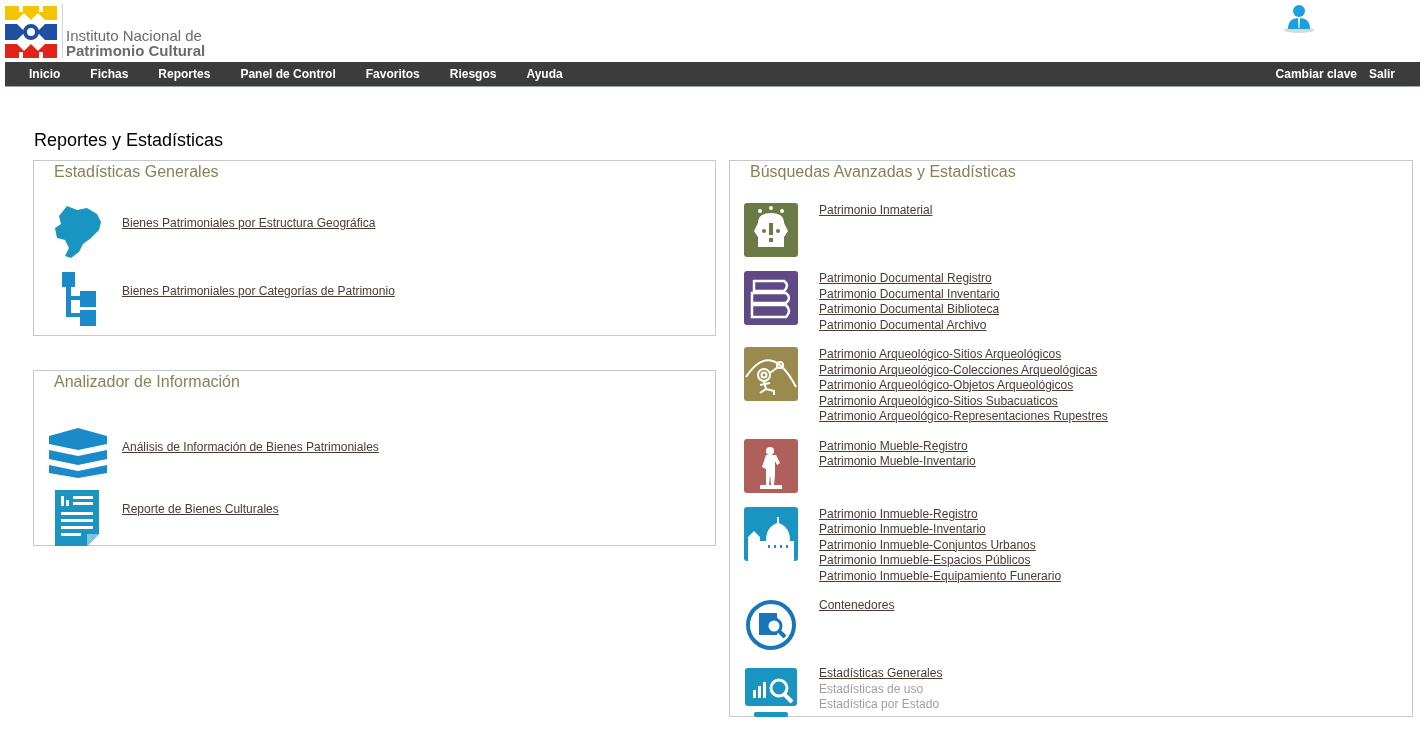  I want to click on report-link: Análisis de Información de Bienes Patrimoniales, so click(250, 447).